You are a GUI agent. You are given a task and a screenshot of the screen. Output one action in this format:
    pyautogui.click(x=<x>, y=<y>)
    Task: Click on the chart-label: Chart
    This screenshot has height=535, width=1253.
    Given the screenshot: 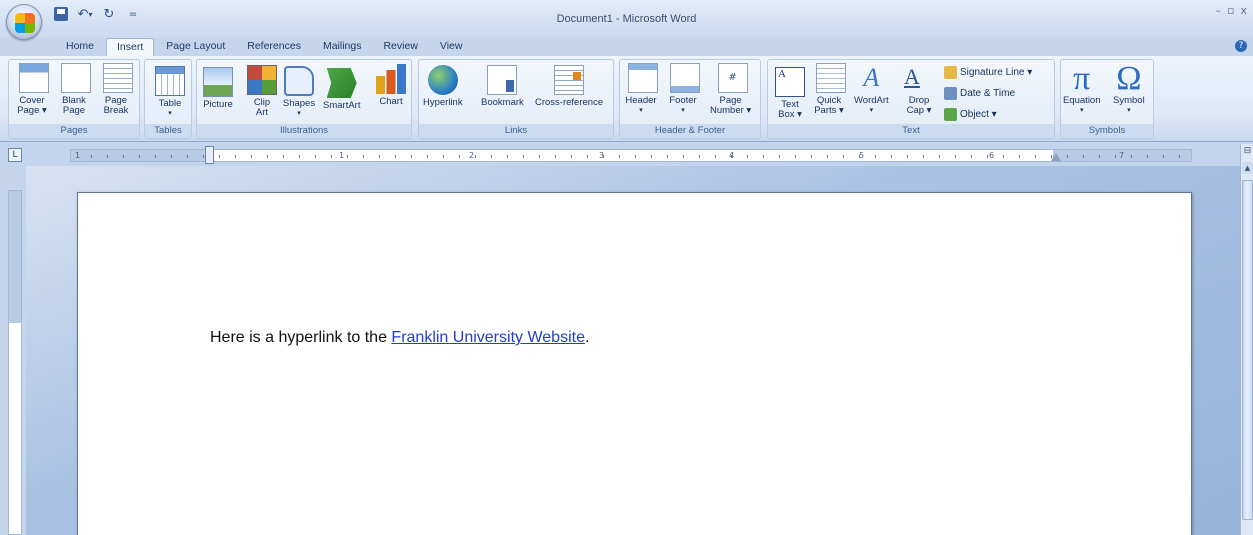 What is the action you would take?
    pyautogui.click(x=391, y=101)
    